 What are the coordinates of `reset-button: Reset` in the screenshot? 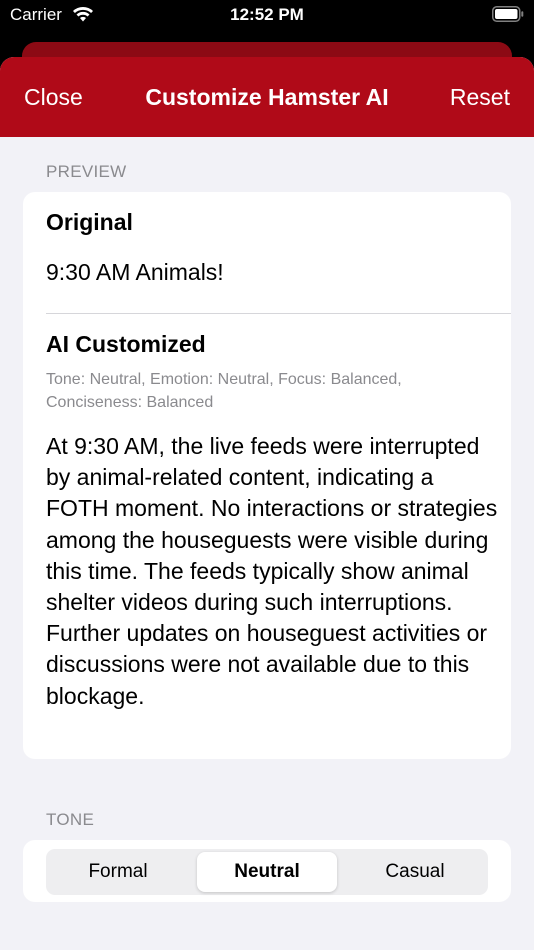 It's located at (480, 97).